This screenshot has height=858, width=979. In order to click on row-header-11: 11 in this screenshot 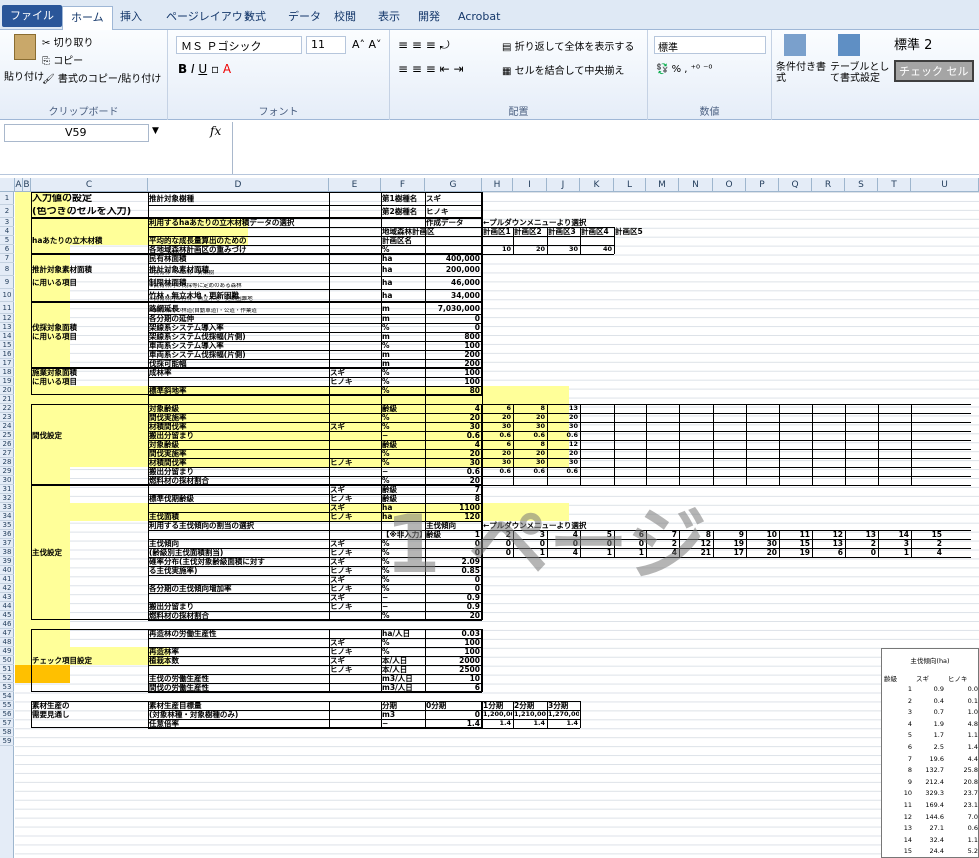, I will do `click(7, 308)`.